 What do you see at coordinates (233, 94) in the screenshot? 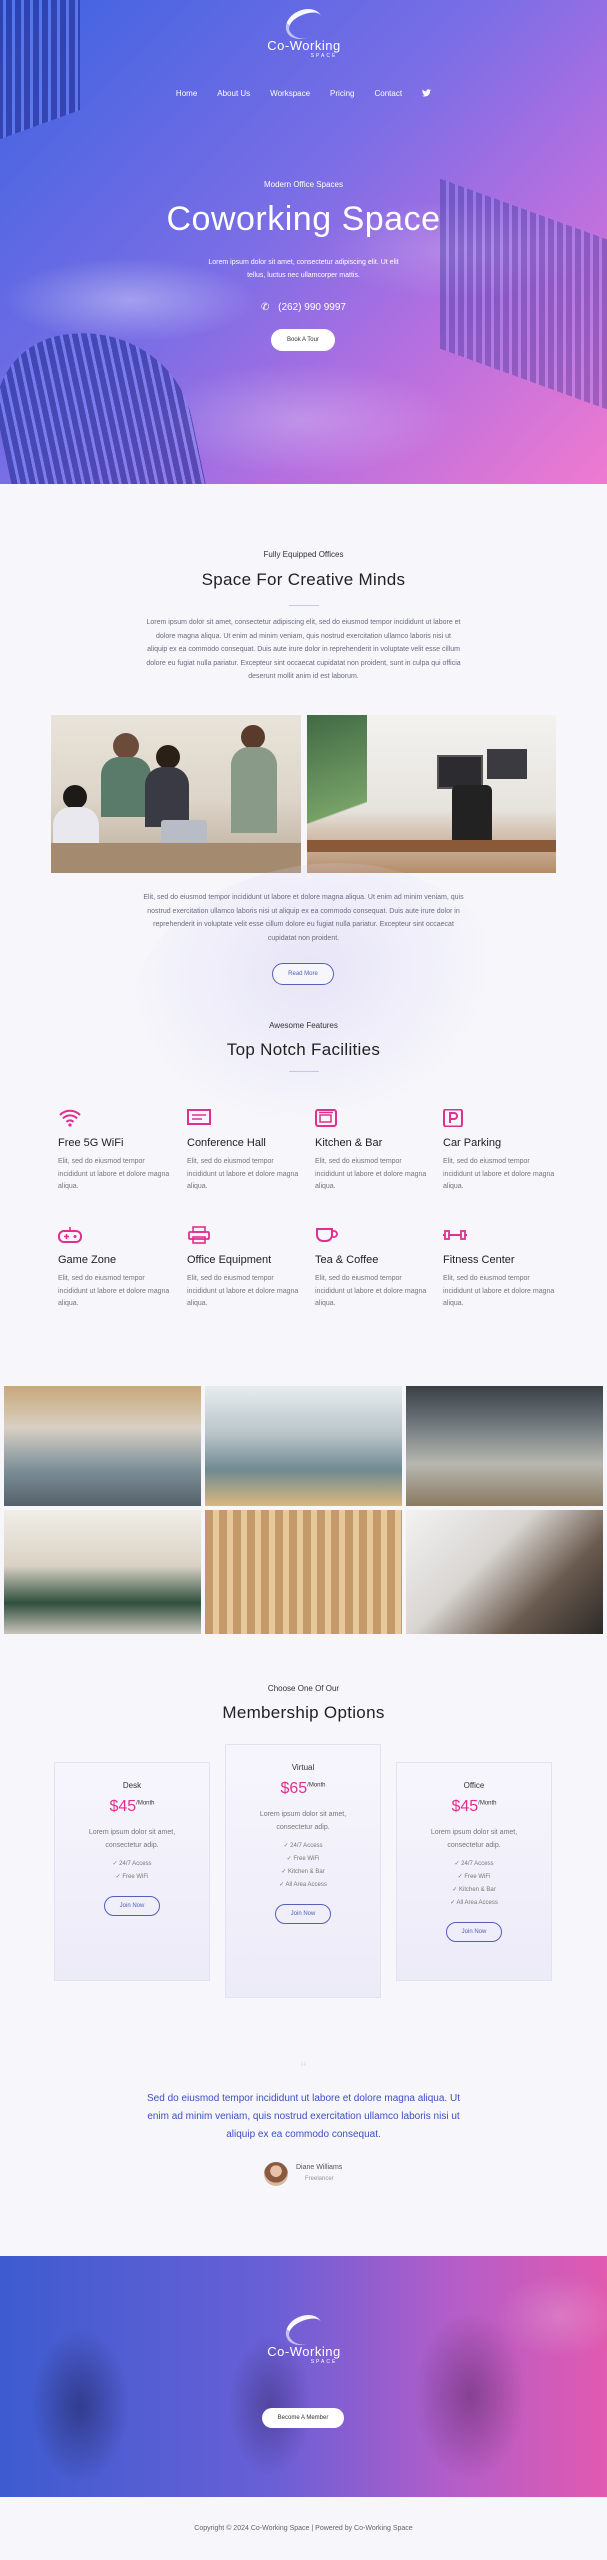
I see `nav-item-about: About Us` at bounding box center [233, 94].